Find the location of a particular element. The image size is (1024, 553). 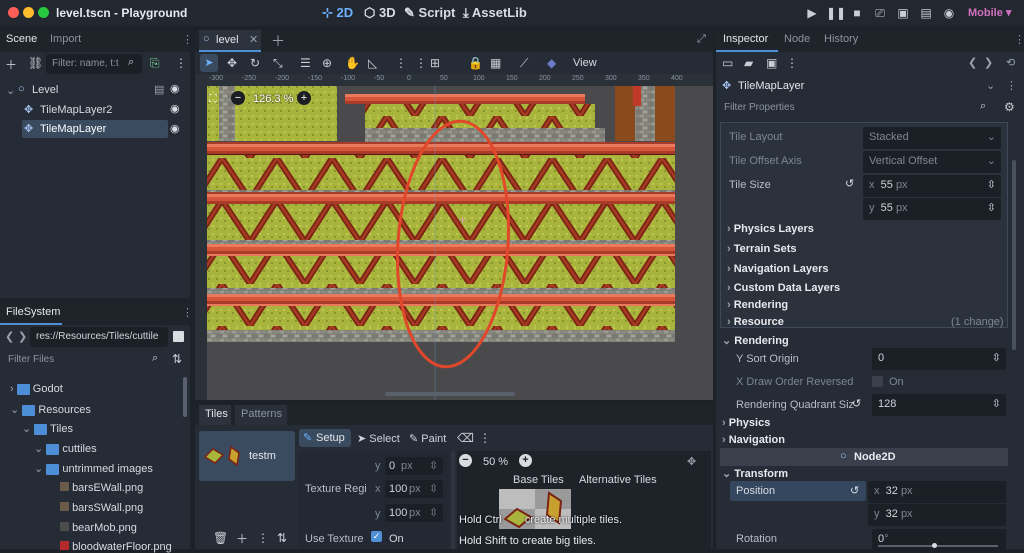

settings-icon: ⚙ is located at coordinates (1009, 107).